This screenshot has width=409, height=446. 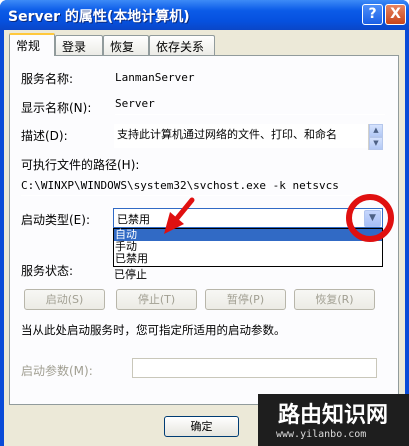 I want to click on tab-general: 常规, so click(x=32, y=44).